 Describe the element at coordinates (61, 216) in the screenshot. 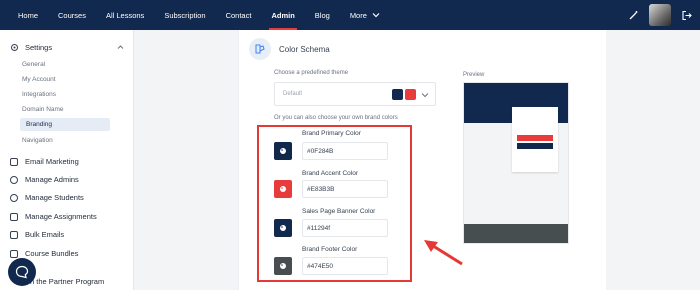

I see `sidebar-item-label: Manage Assignments` at that location.